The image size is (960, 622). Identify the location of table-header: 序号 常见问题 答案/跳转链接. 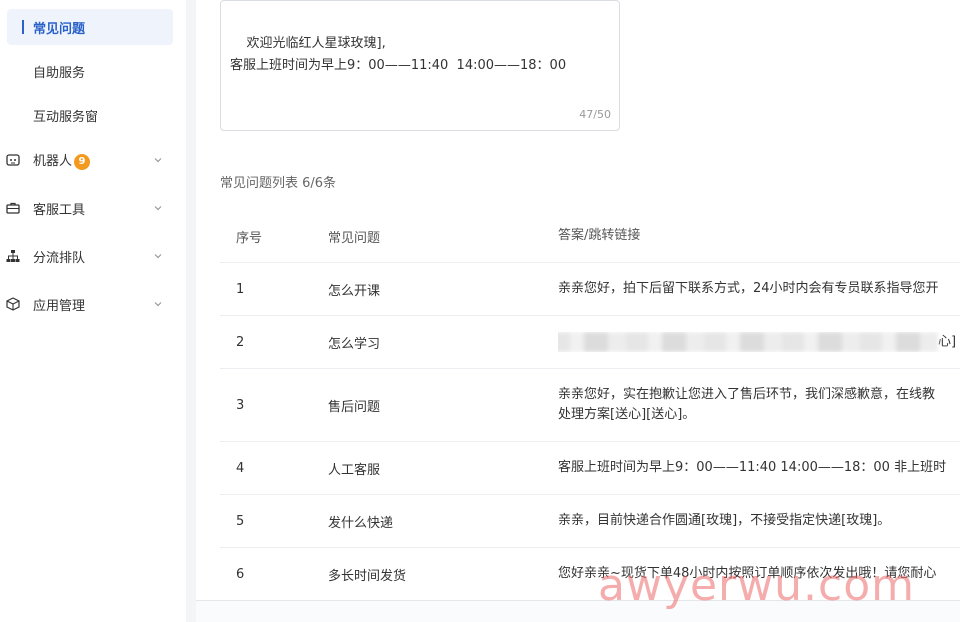
(590, 236).